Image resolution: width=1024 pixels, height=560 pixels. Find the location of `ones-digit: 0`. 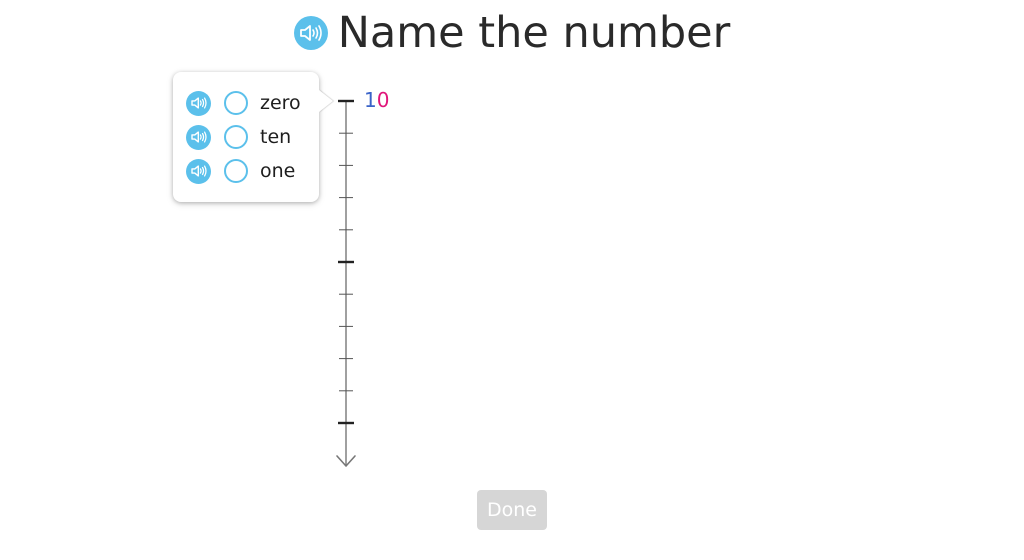

ones-digit: 0 is located at coordinates (383, 100).